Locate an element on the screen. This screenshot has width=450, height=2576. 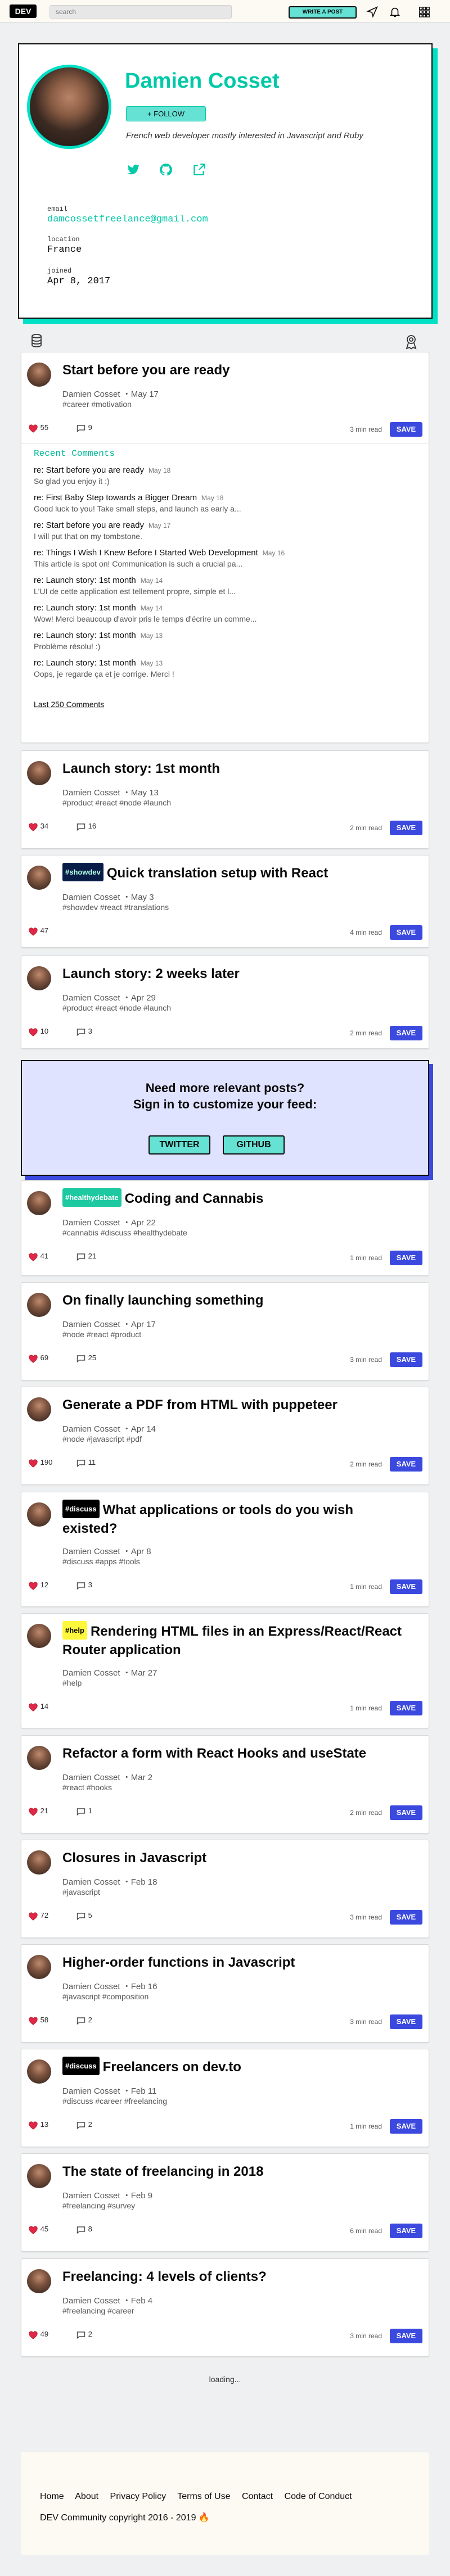
article-tags: #discuss #career #freelancing is located at coordinates (114, 2101).